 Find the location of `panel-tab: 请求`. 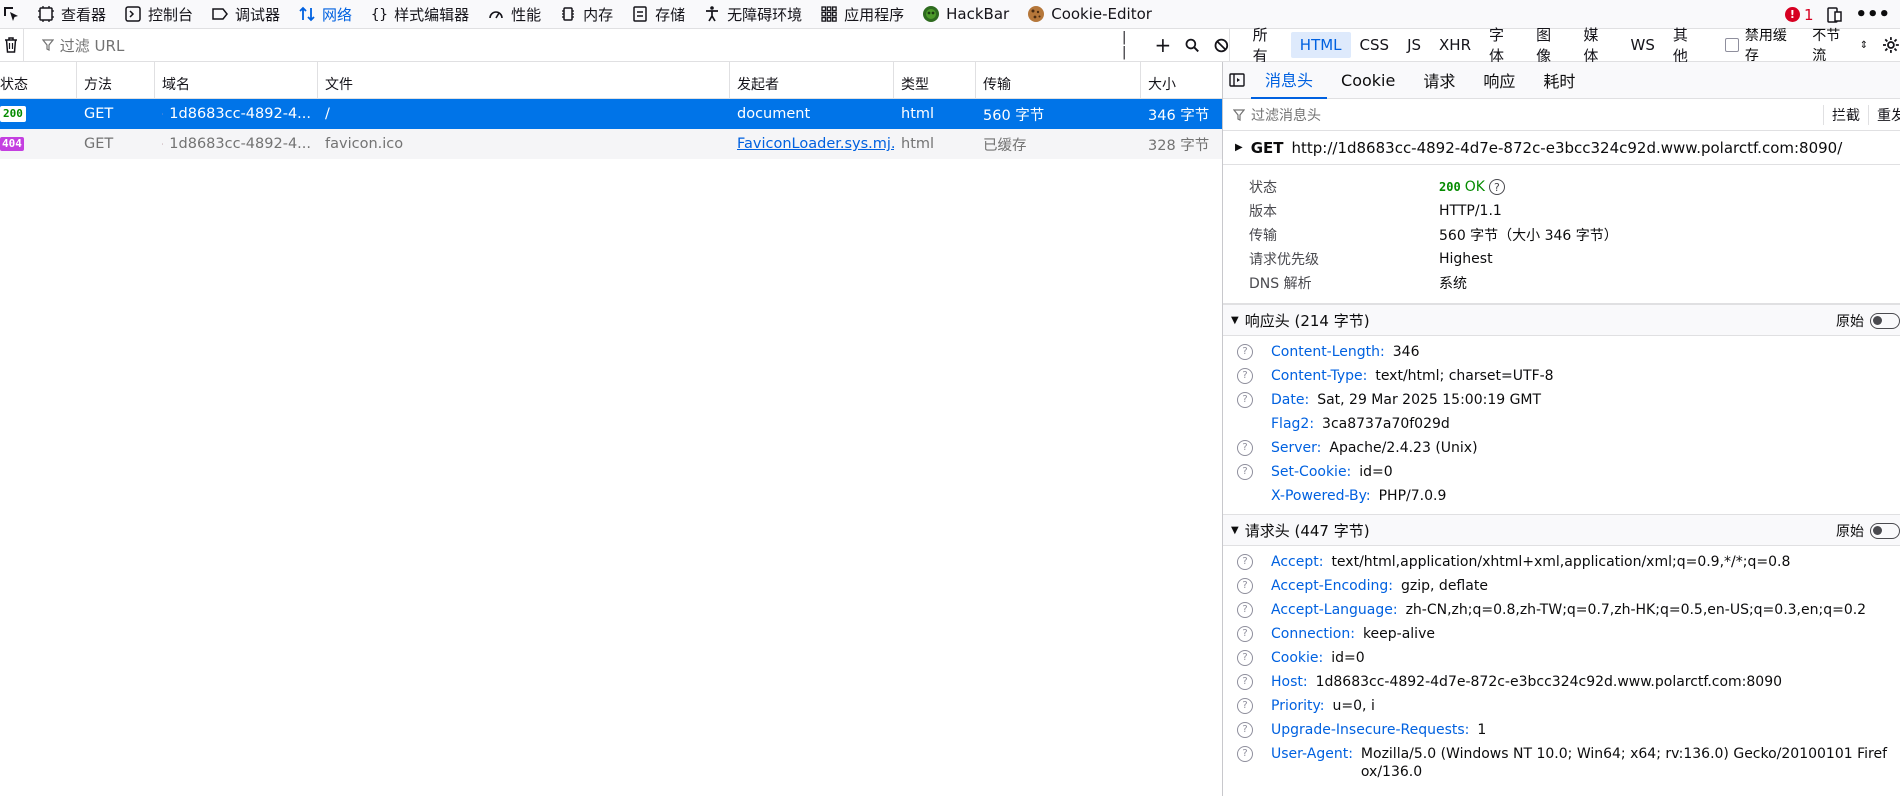

panel-tab: 请求 is located at coordinates (1439, 80).